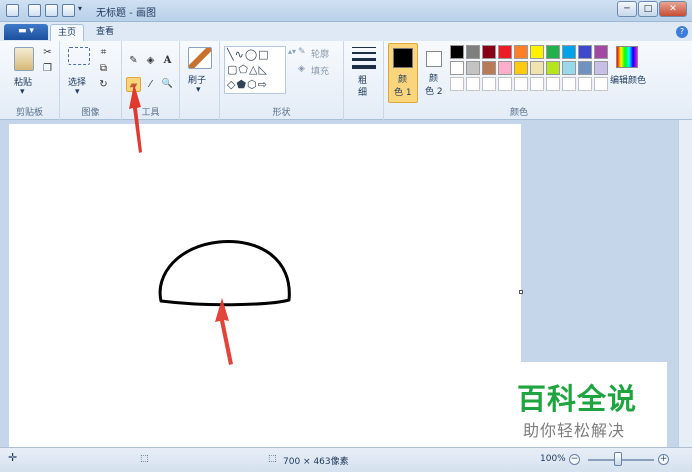  What do you see at coordinates (302, 52) in the screenshot?
I see `outline-icon: ✎` at bounding box center [302, 52].